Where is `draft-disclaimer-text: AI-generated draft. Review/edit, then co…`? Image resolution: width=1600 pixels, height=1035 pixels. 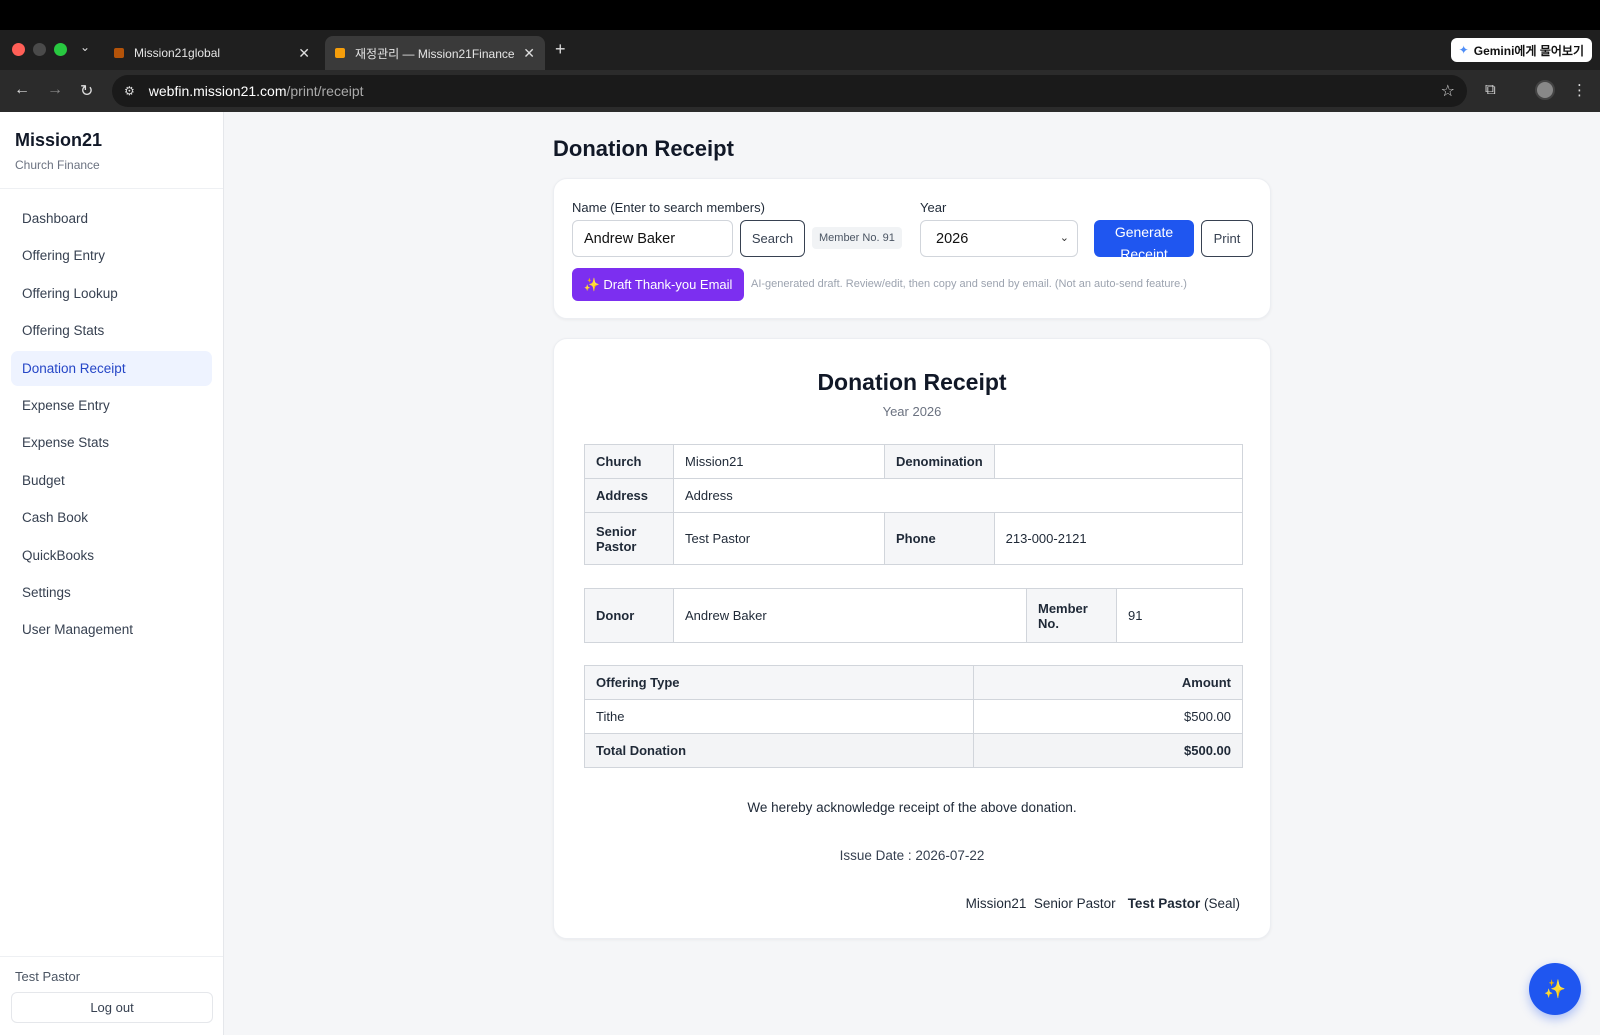
draft-disclaimer-text: AI-generated draft. Review/edit, then co… is located at coordinates (969, 284).